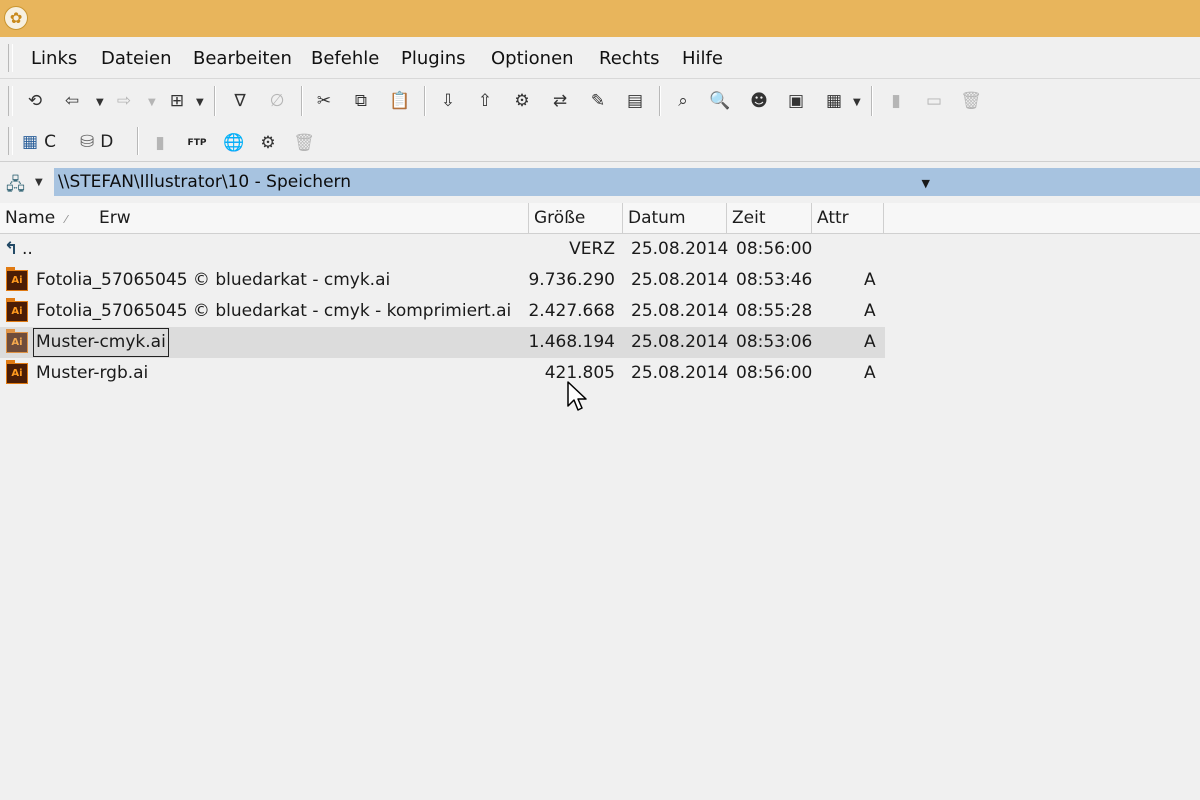 This screenshot has height=800, width=1200. What do you see at coordinates (200, 102) in the screenshot?
I see `select-dropdown-icon: ▼` at bounding box center [200, 102].